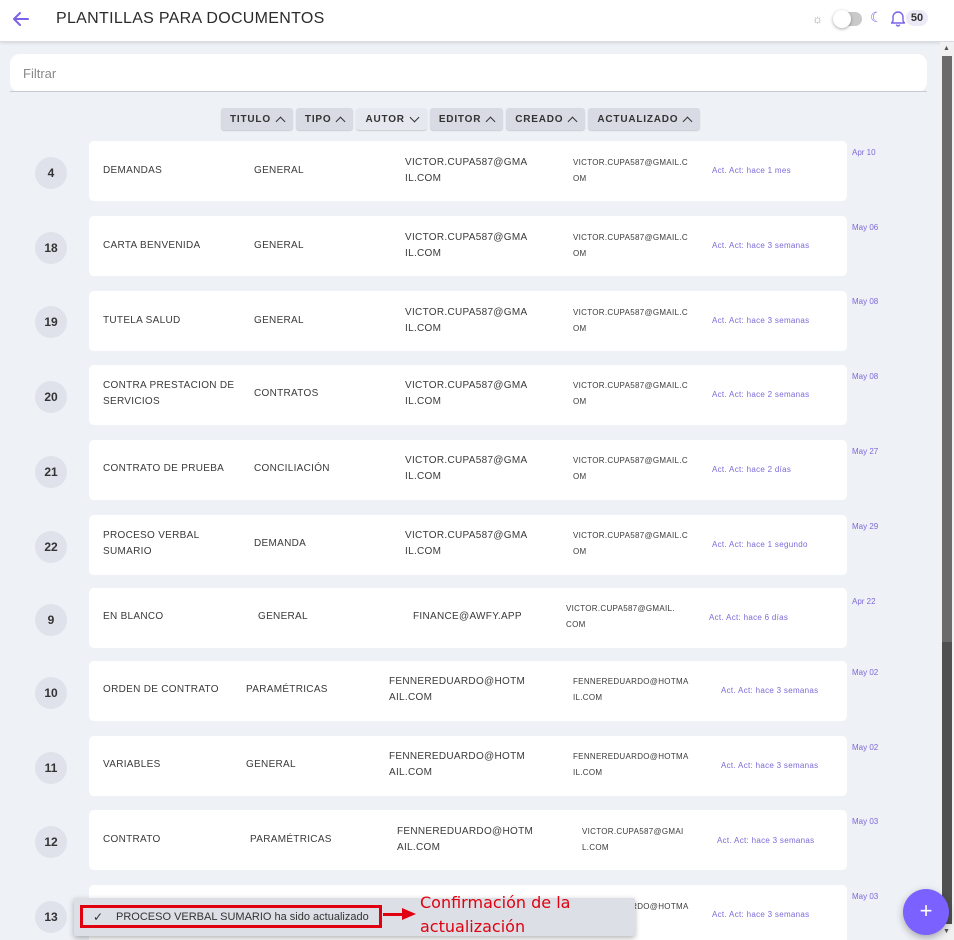  Describe the element at coordinates (926, 912) in the screenshot. I see `add-button: +` at that location.